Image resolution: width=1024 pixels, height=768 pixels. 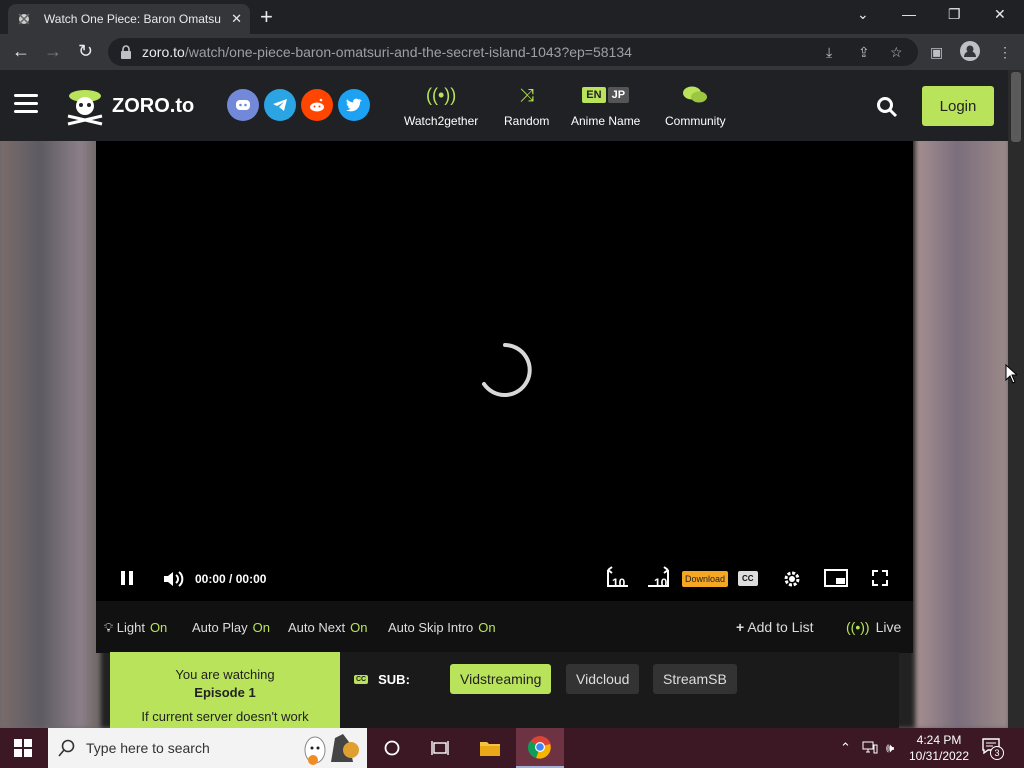 What do you see at coordinates (280, 105) in the screenshot?
I see `telegram-icon` at bounding box center [280, 105].